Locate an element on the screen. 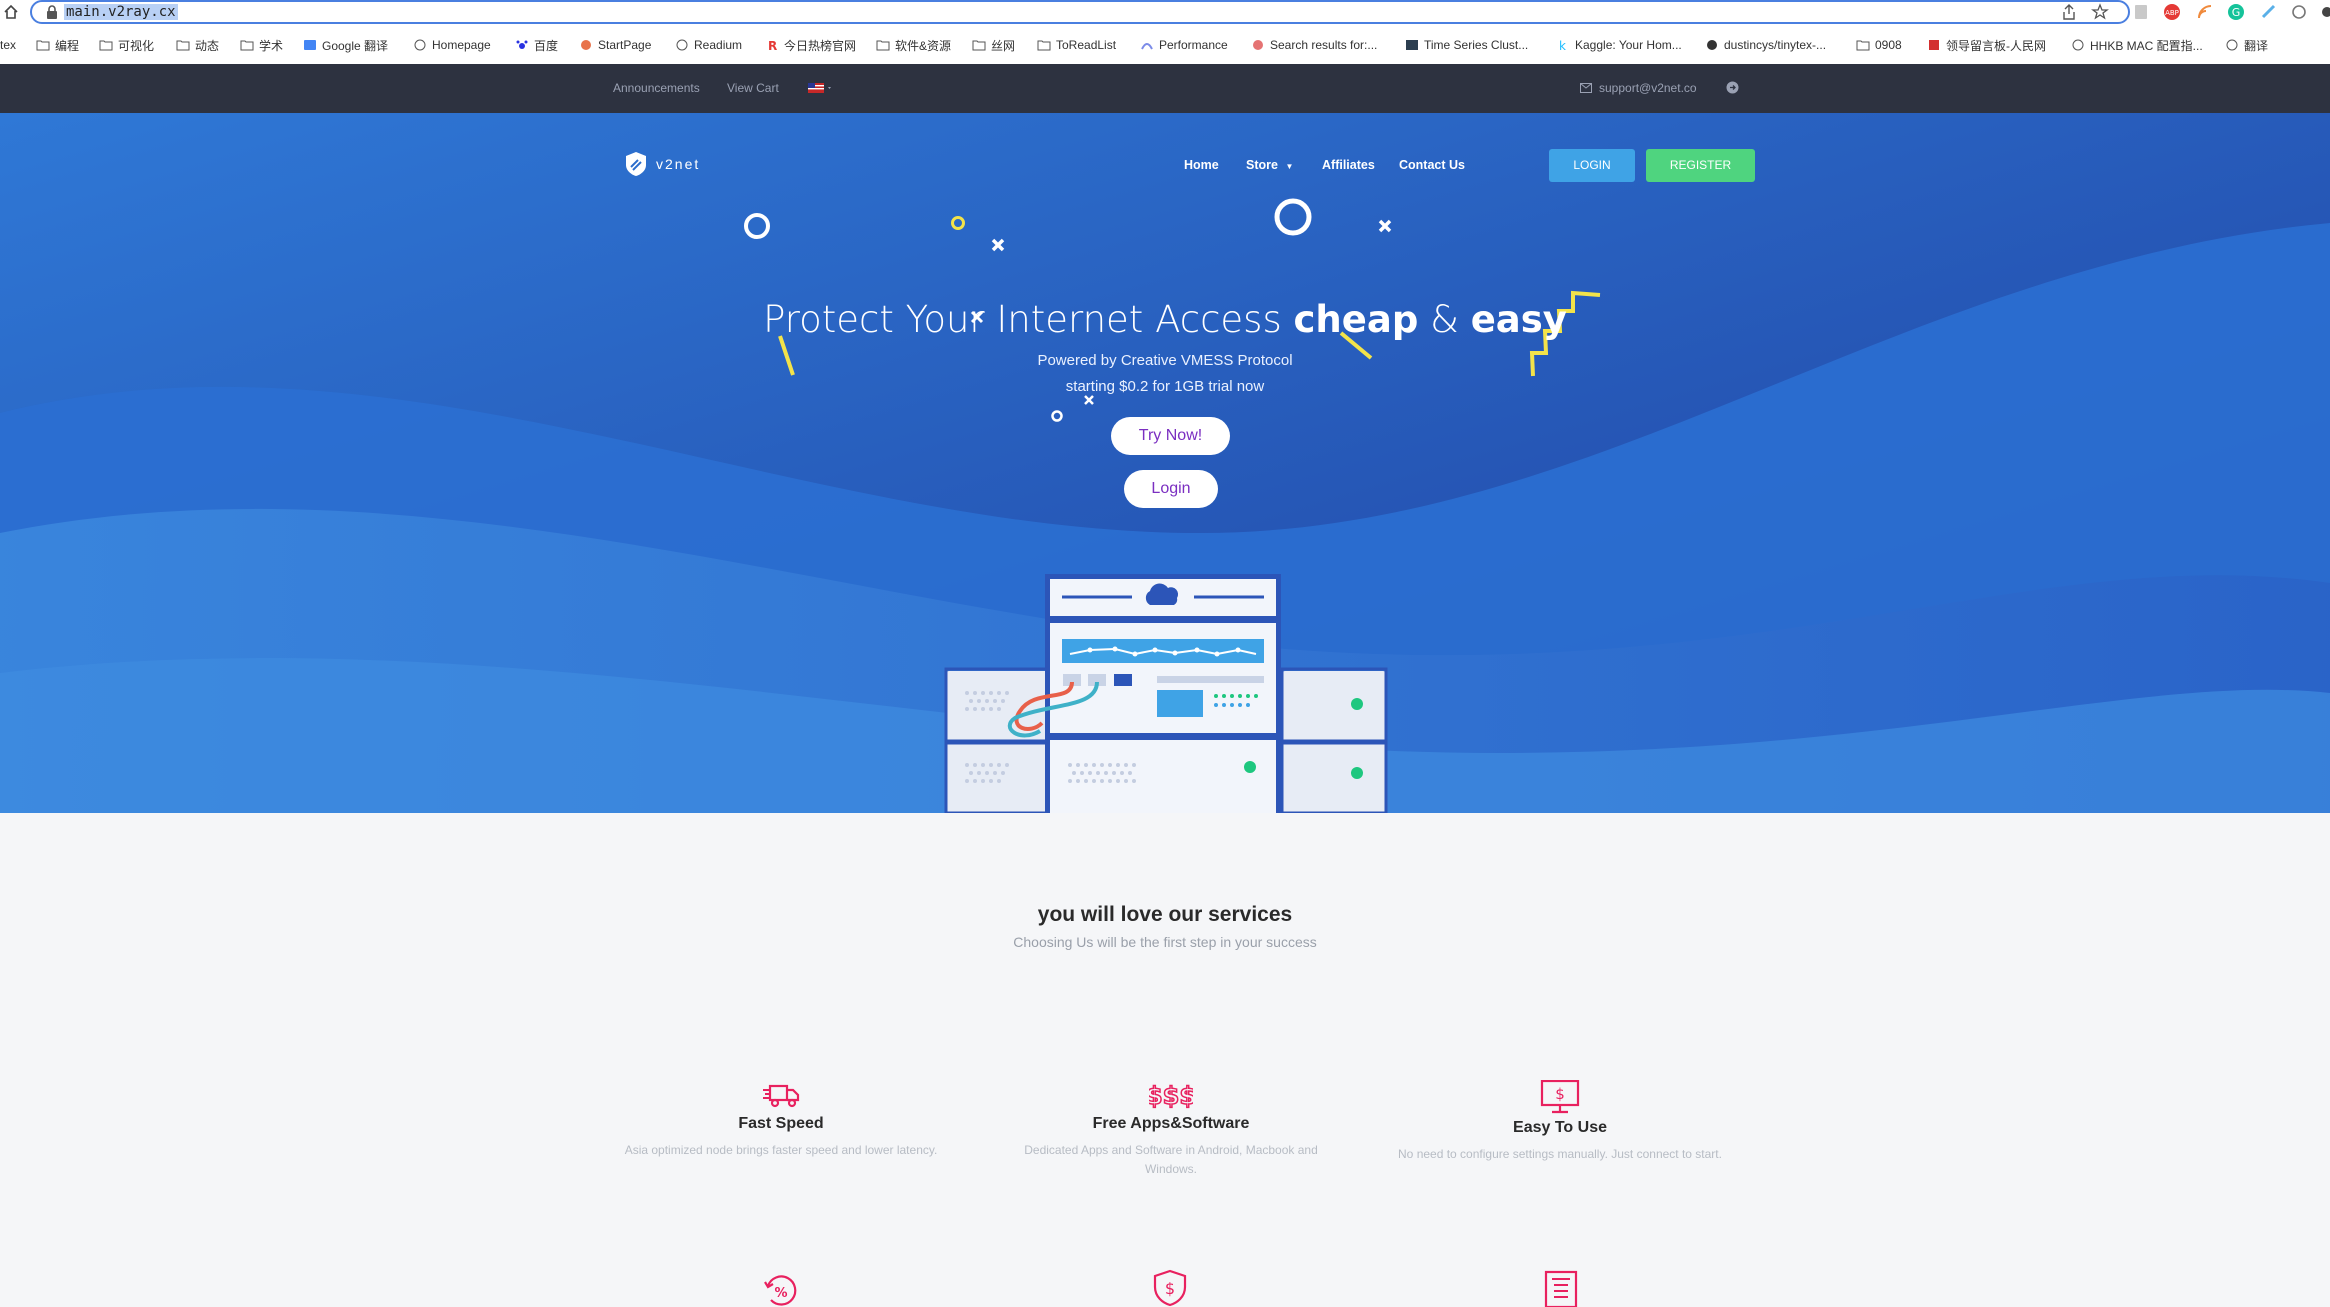  bookmark-readium: Readium is located at coordinates (708, 45).